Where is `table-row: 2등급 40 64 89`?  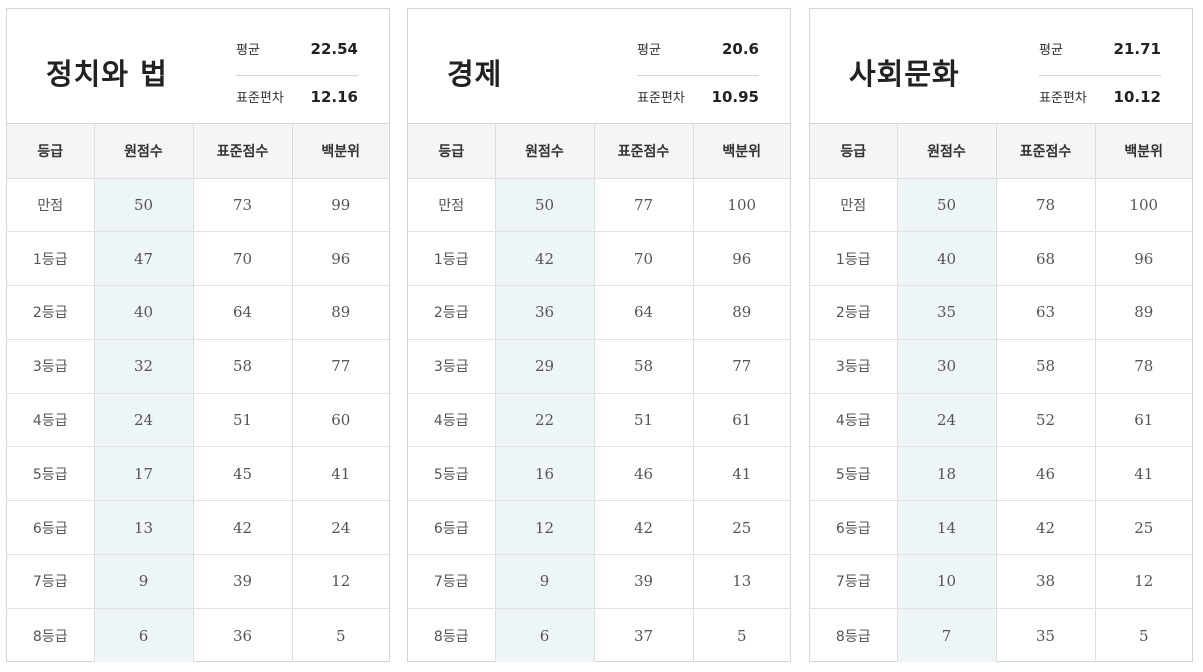 table-row: 2등급 40 64 89 is located at coordinates (198, 312).